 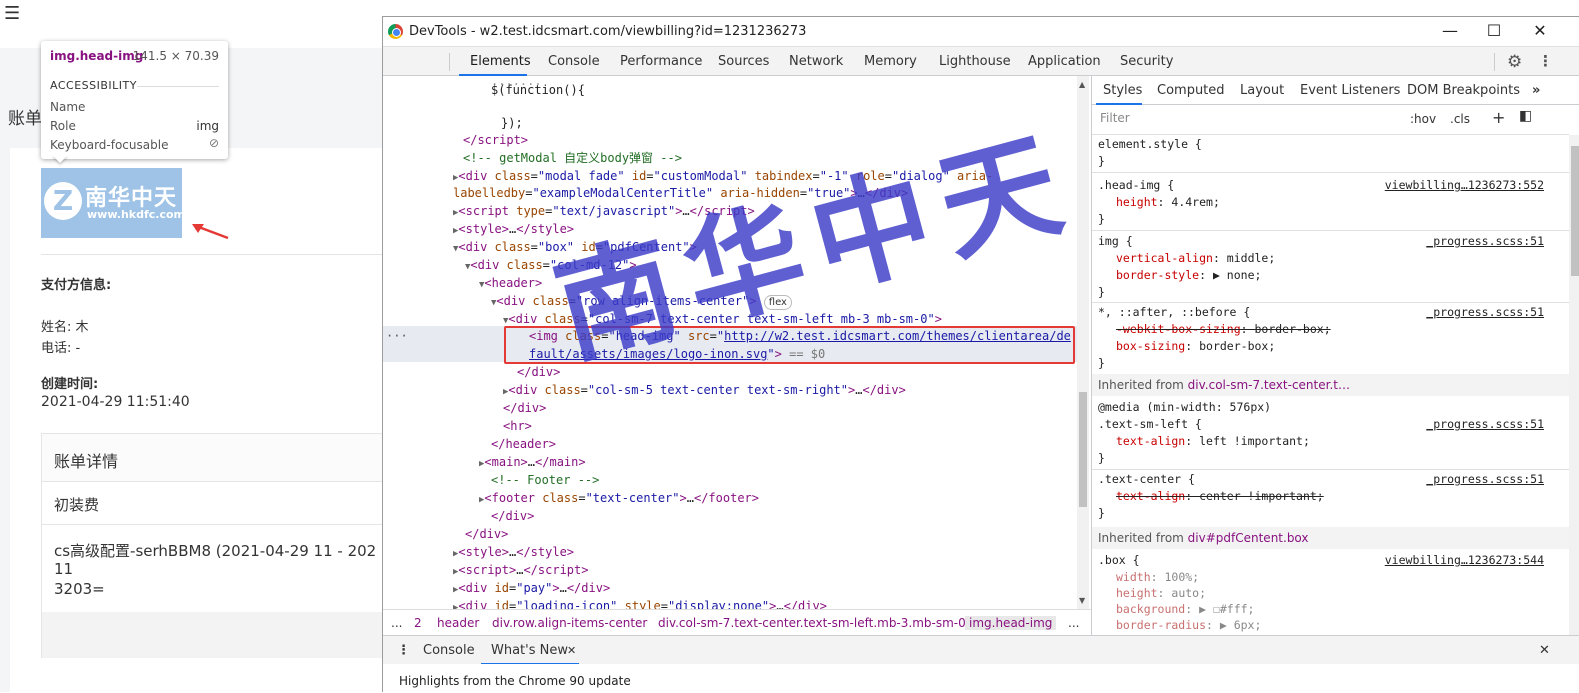 What do you see at coordinates (1188, 275) in the screenshot?
I see `css-property: border-style: ▶ none;` at bounding box center [1188, 275].